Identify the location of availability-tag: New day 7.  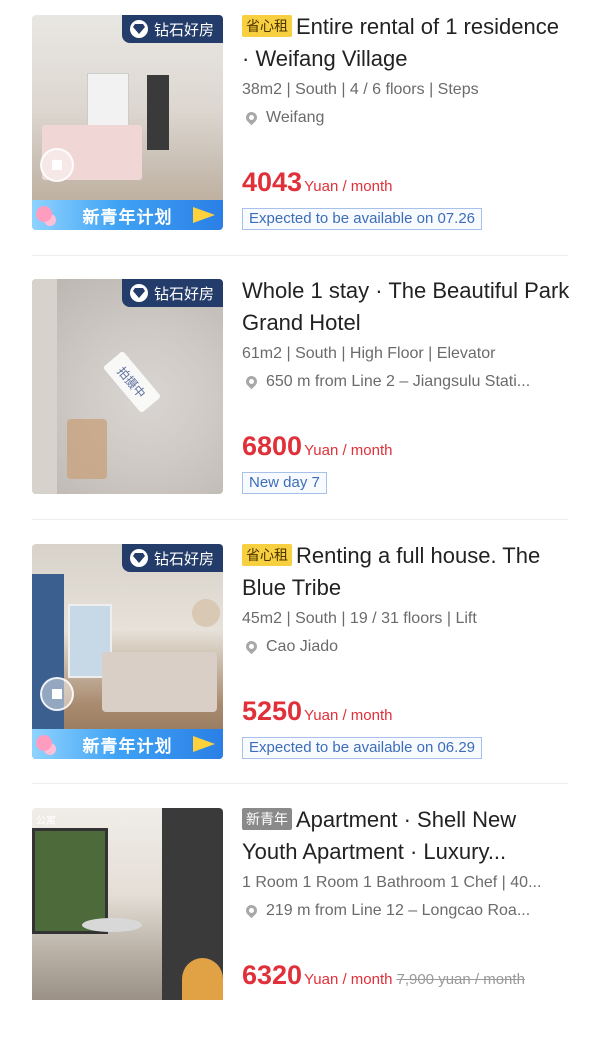
(284, 483).